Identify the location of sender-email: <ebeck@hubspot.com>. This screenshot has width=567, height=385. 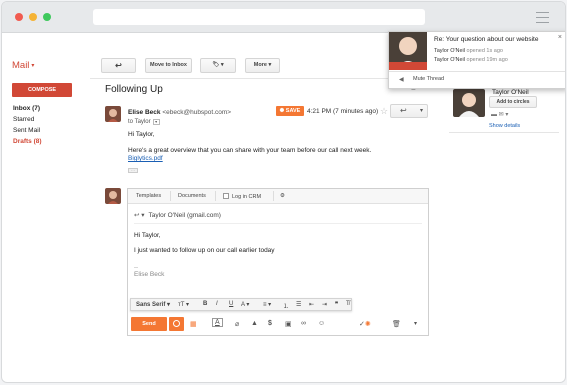
(197, 112).